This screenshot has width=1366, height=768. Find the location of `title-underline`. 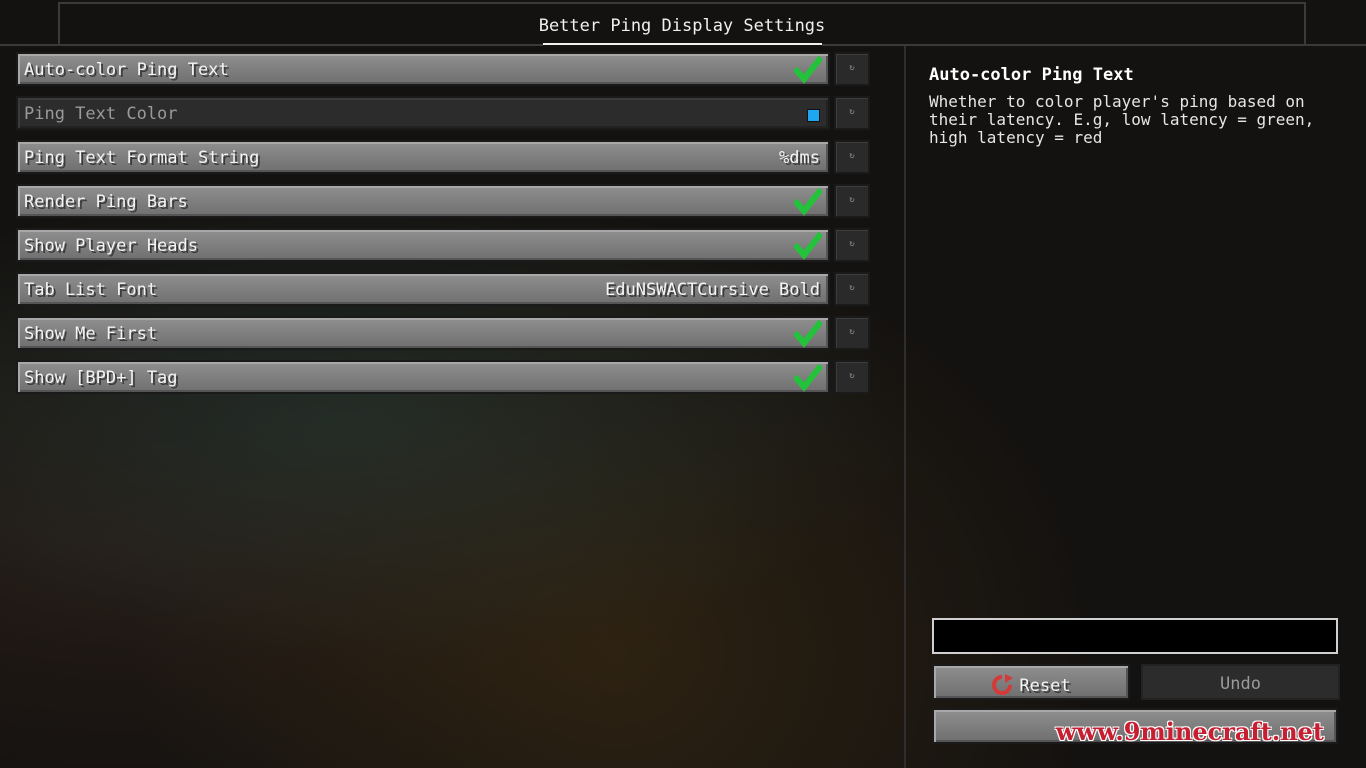

title-underline is located at coordinates (682, 44).